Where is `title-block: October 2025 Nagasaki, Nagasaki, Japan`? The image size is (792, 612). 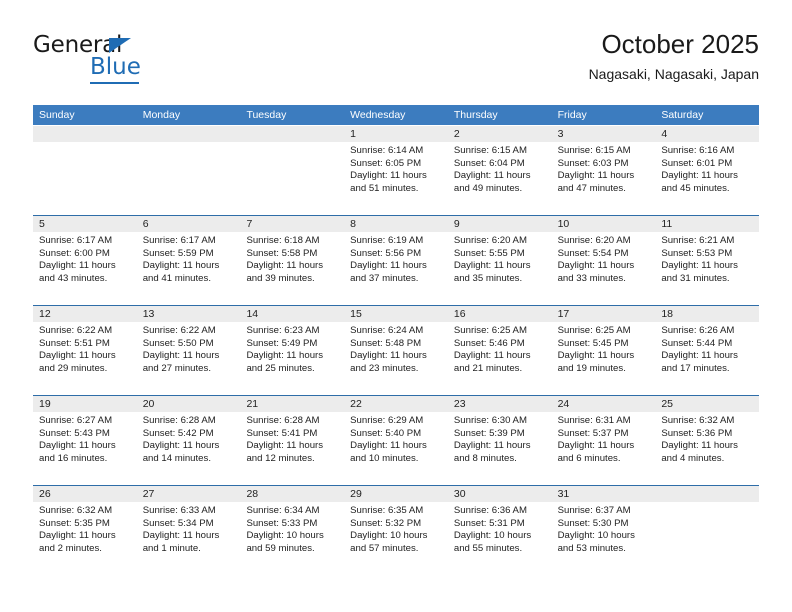 title-block: October 2025 Nagasaki, Nagasaki, Japan is located at coordinates (674, 55).